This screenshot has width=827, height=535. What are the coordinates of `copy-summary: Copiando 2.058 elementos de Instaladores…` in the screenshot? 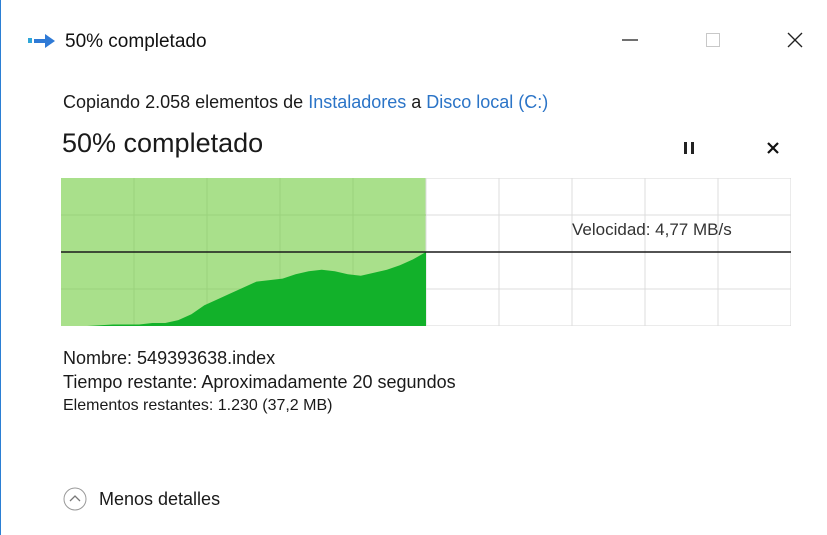 It's located at (305, 102).